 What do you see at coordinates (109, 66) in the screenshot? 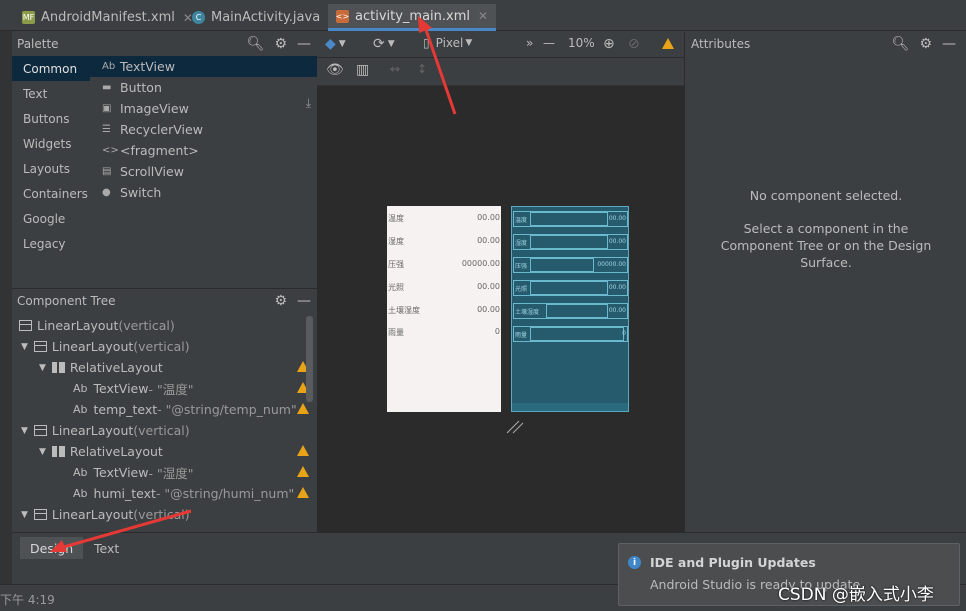
I see `text-icon: Ab` at bounding box center [109, 66].